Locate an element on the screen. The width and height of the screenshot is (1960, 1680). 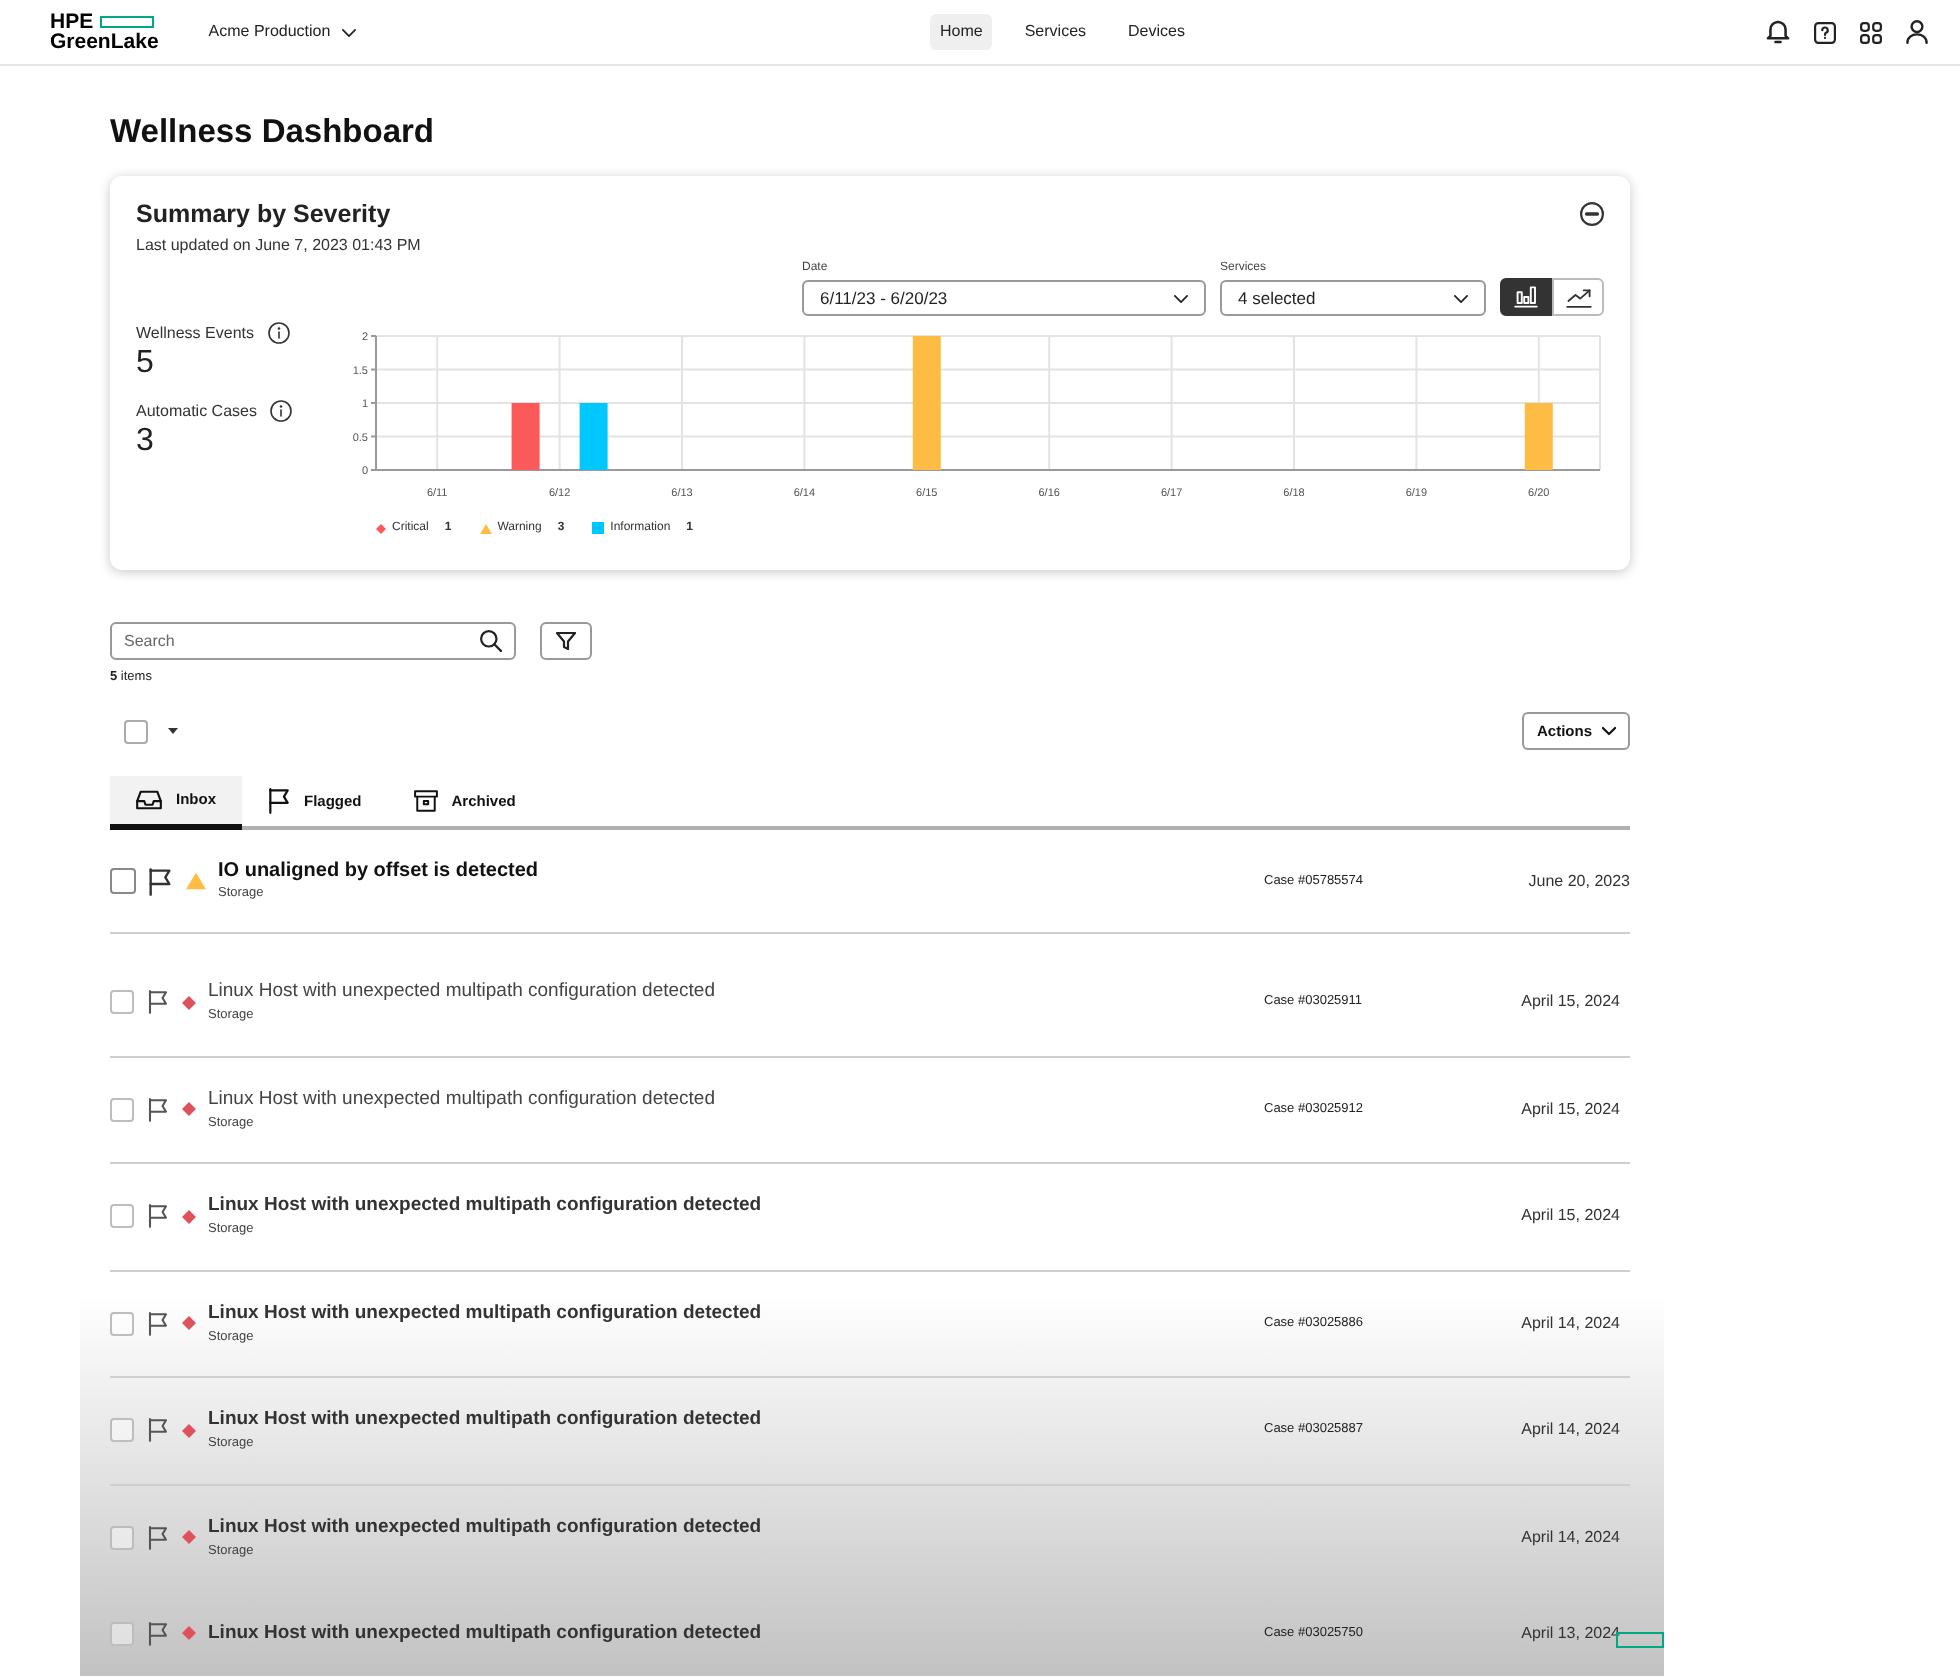
warning-triangle-icon is located at coordinates (196, 881).